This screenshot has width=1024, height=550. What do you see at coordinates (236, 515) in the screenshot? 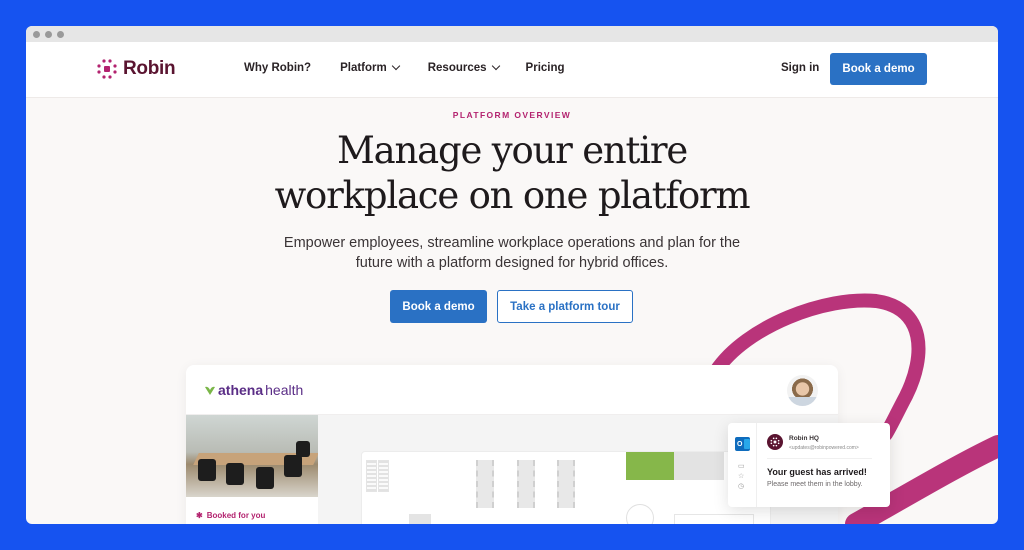
I see `booked-text: Booked for you` at bounding box center [236, 515].